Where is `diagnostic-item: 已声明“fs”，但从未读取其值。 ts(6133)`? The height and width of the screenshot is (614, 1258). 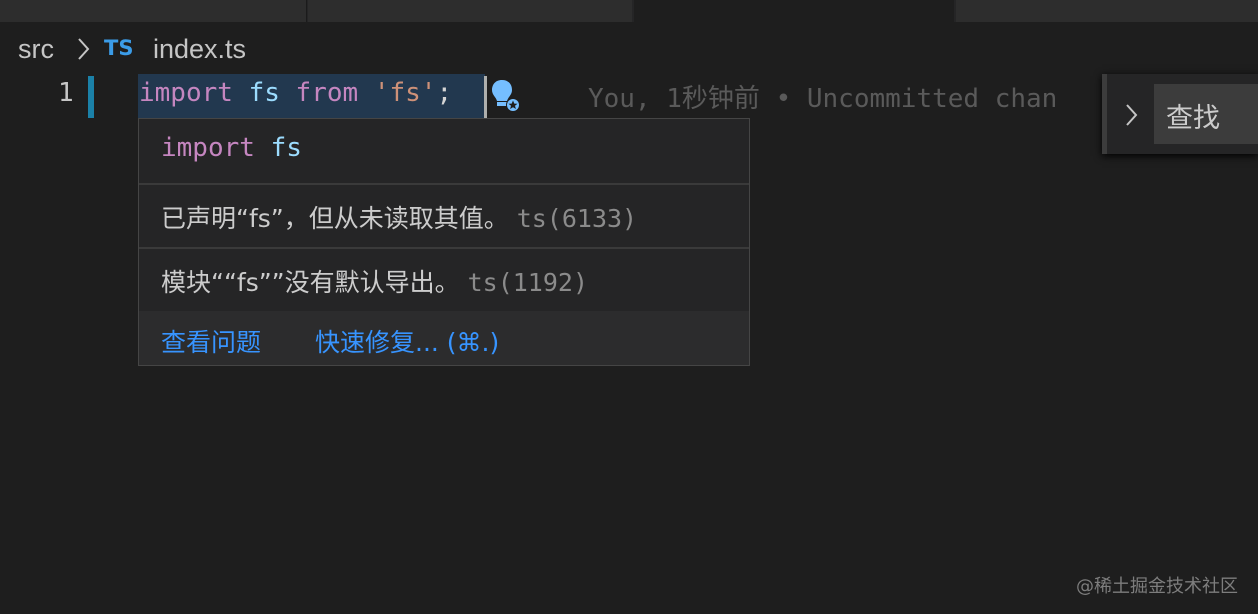 diagnostic-item: 已声明“fs”，但从未读取其值。 ts(6133) is located at coordinates (444, 216).